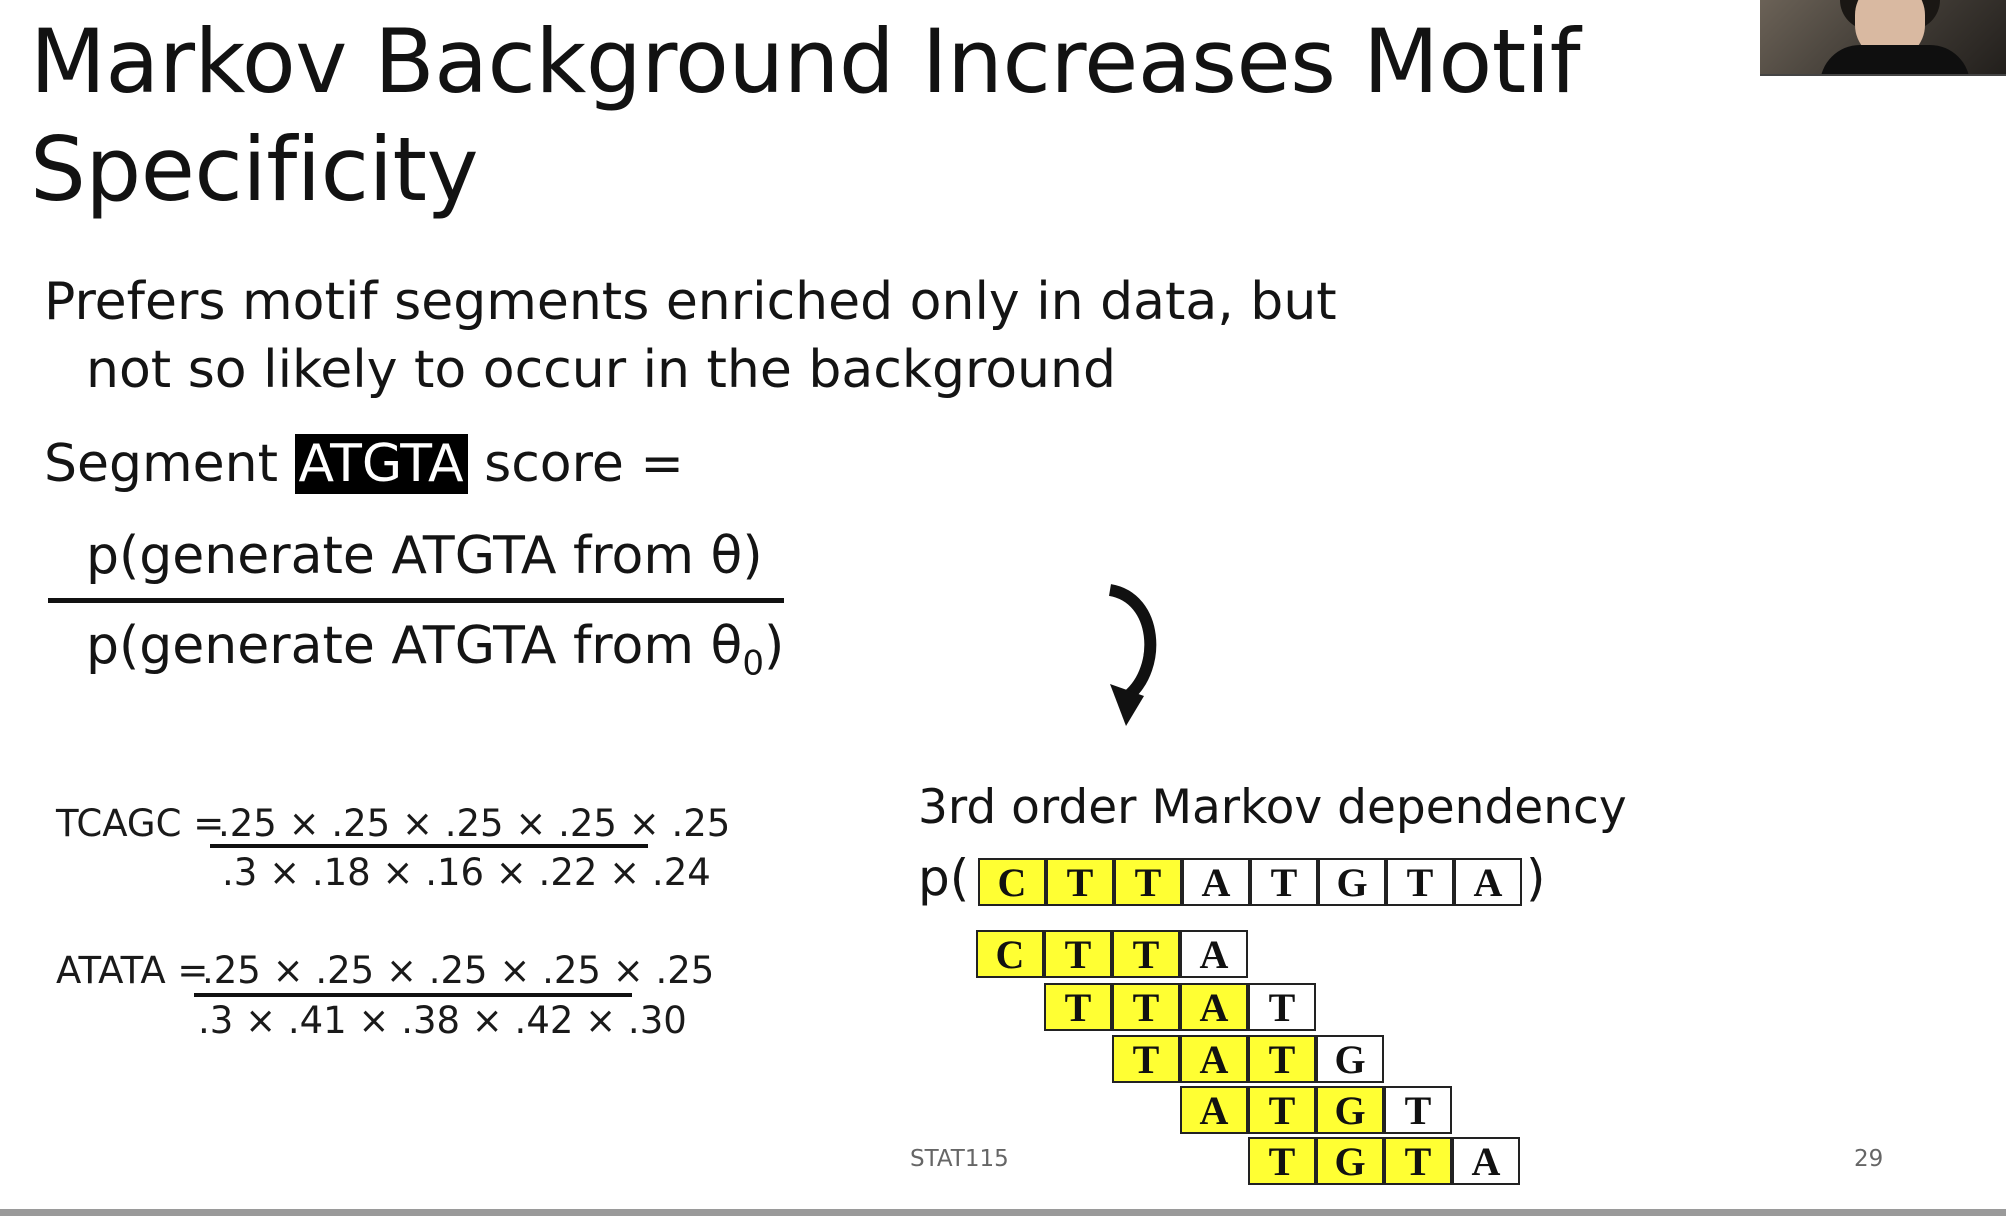  I want to click on window-3-box-1: T, so click(1146, 1059).